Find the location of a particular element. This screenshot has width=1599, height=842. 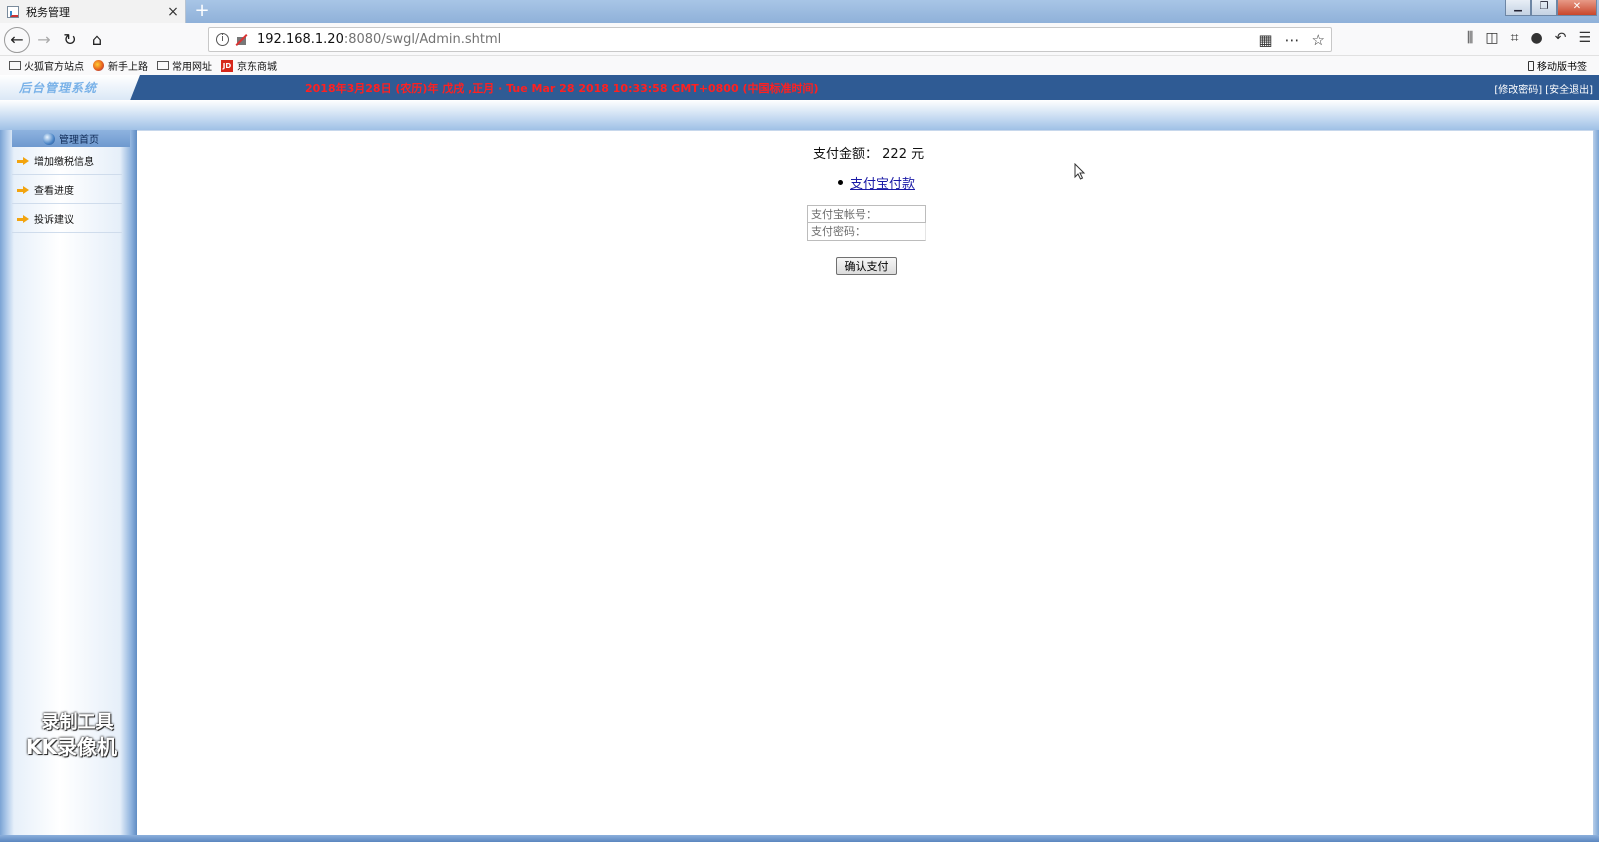

forward-arrow-icon: → is located at coordinates (44, 40).